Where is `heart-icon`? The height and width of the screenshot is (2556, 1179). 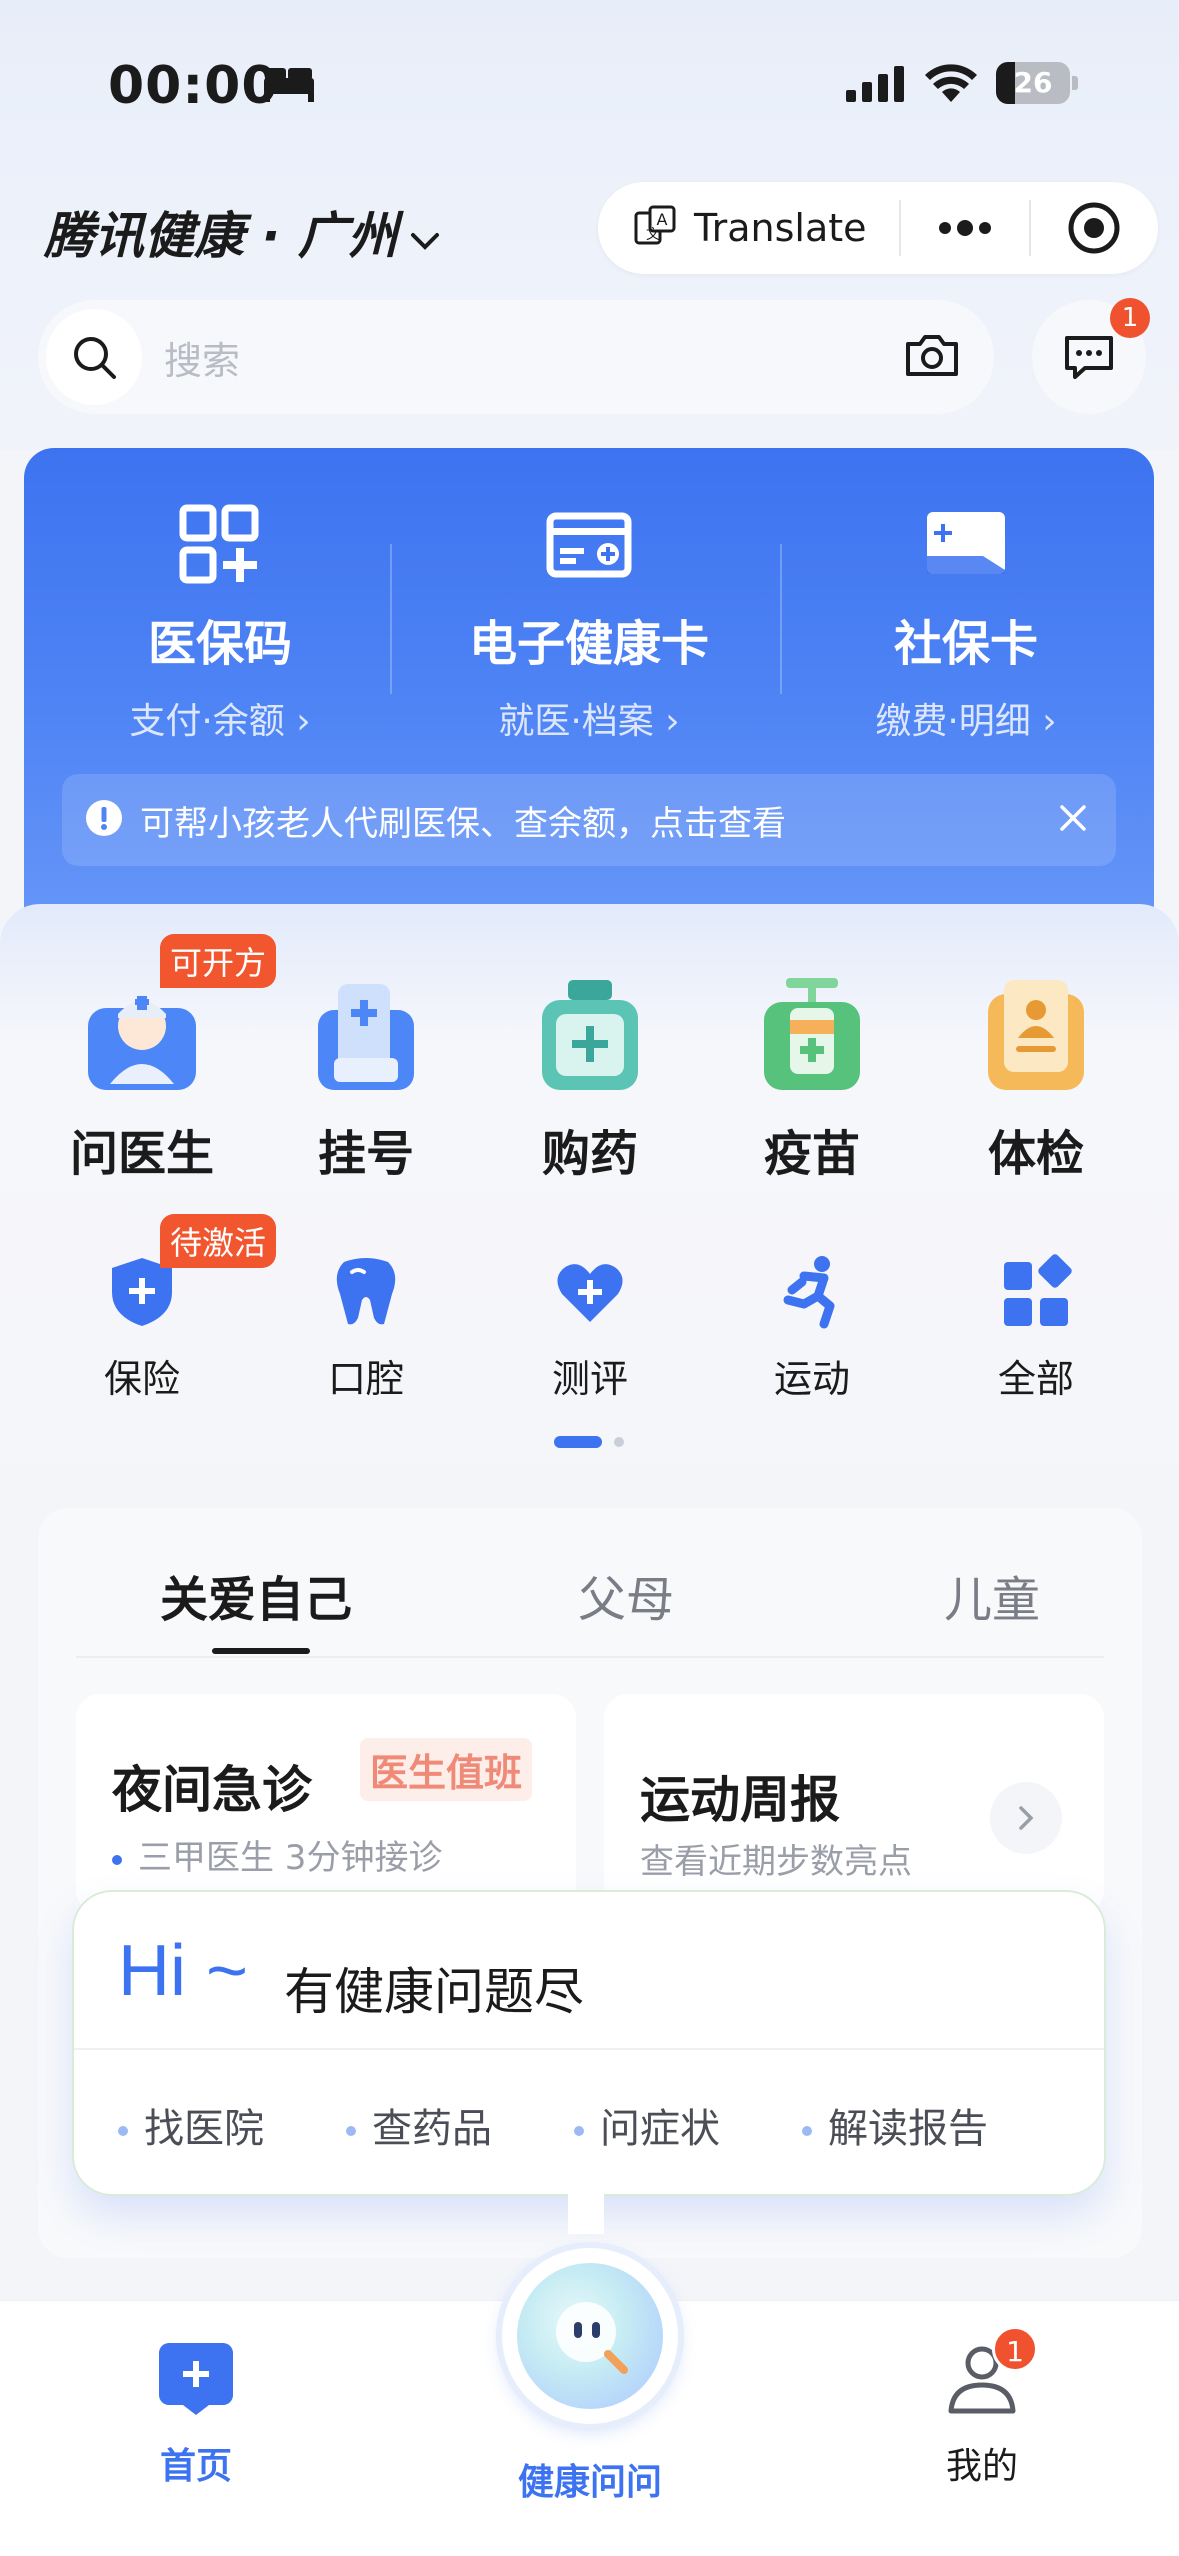
heart-icon is located at coordinates (590, 1293).